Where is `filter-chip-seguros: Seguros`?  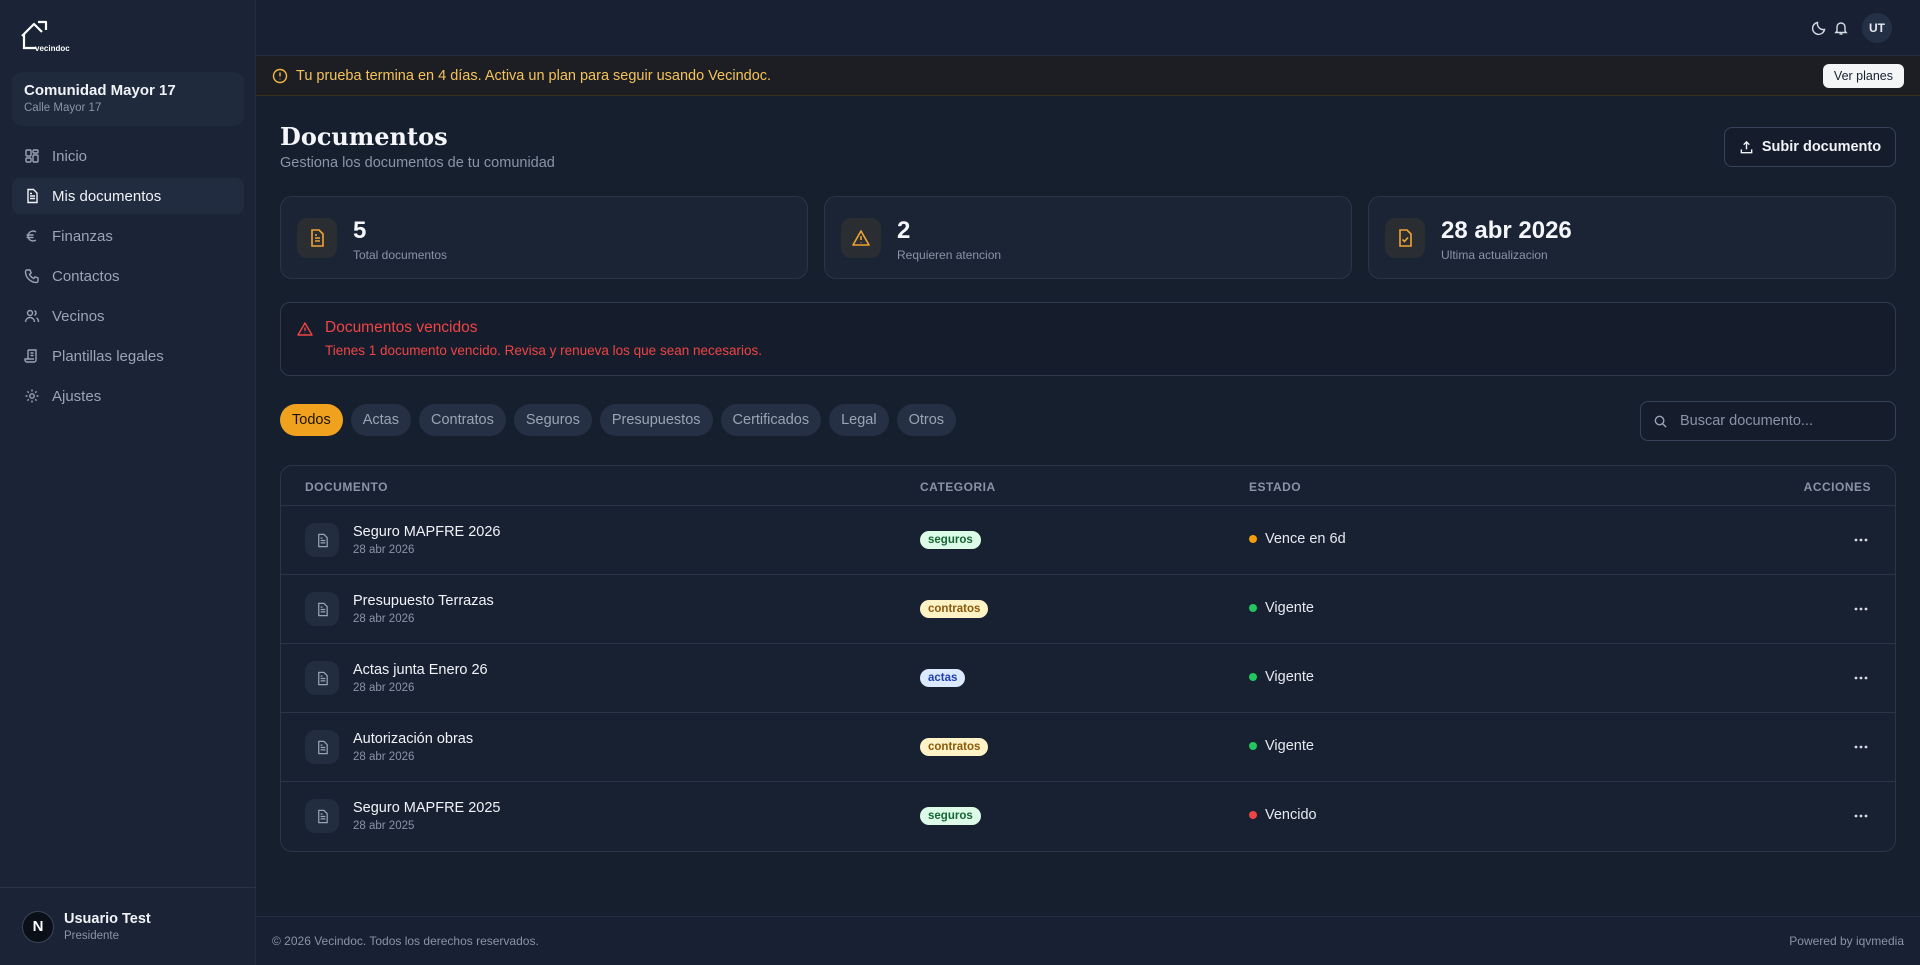 filter-chip-seguros: Seguros is located at coordinates (552, 420).